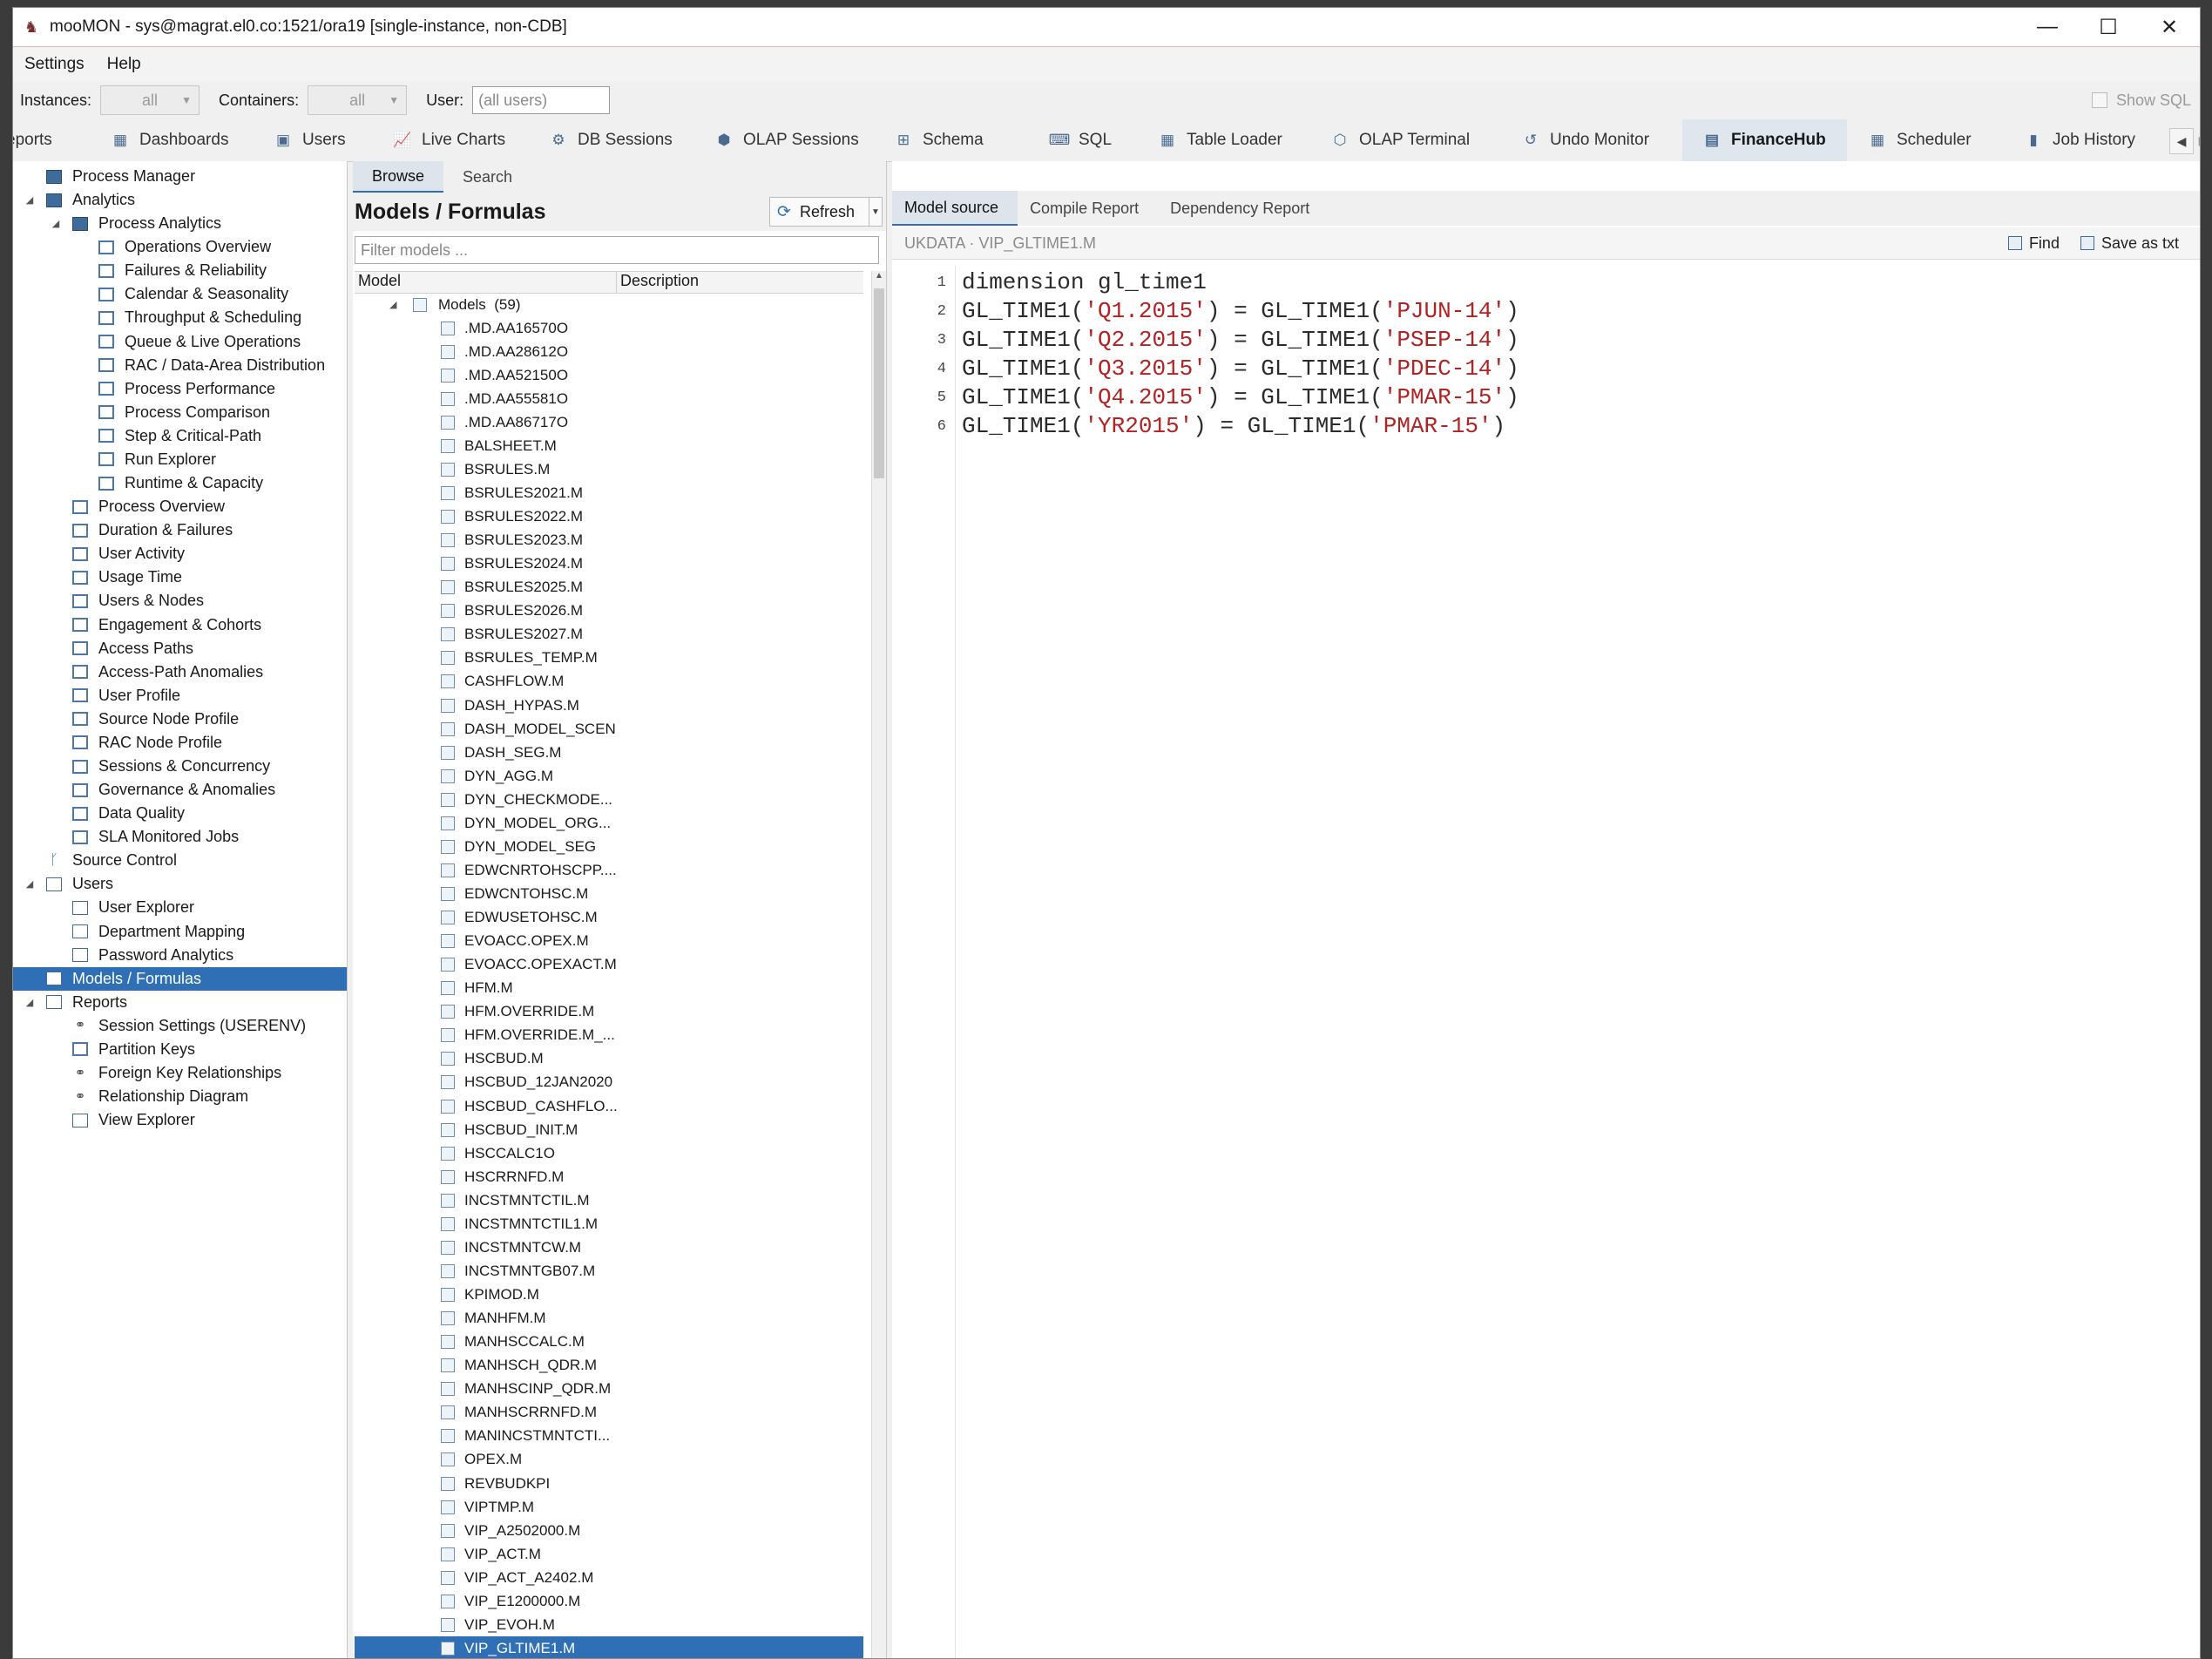 The image size is (2212, 1659). I want to click on tree-item-sla-monitored-jobs: SLA Monitored Jobs, so click(180, 837).